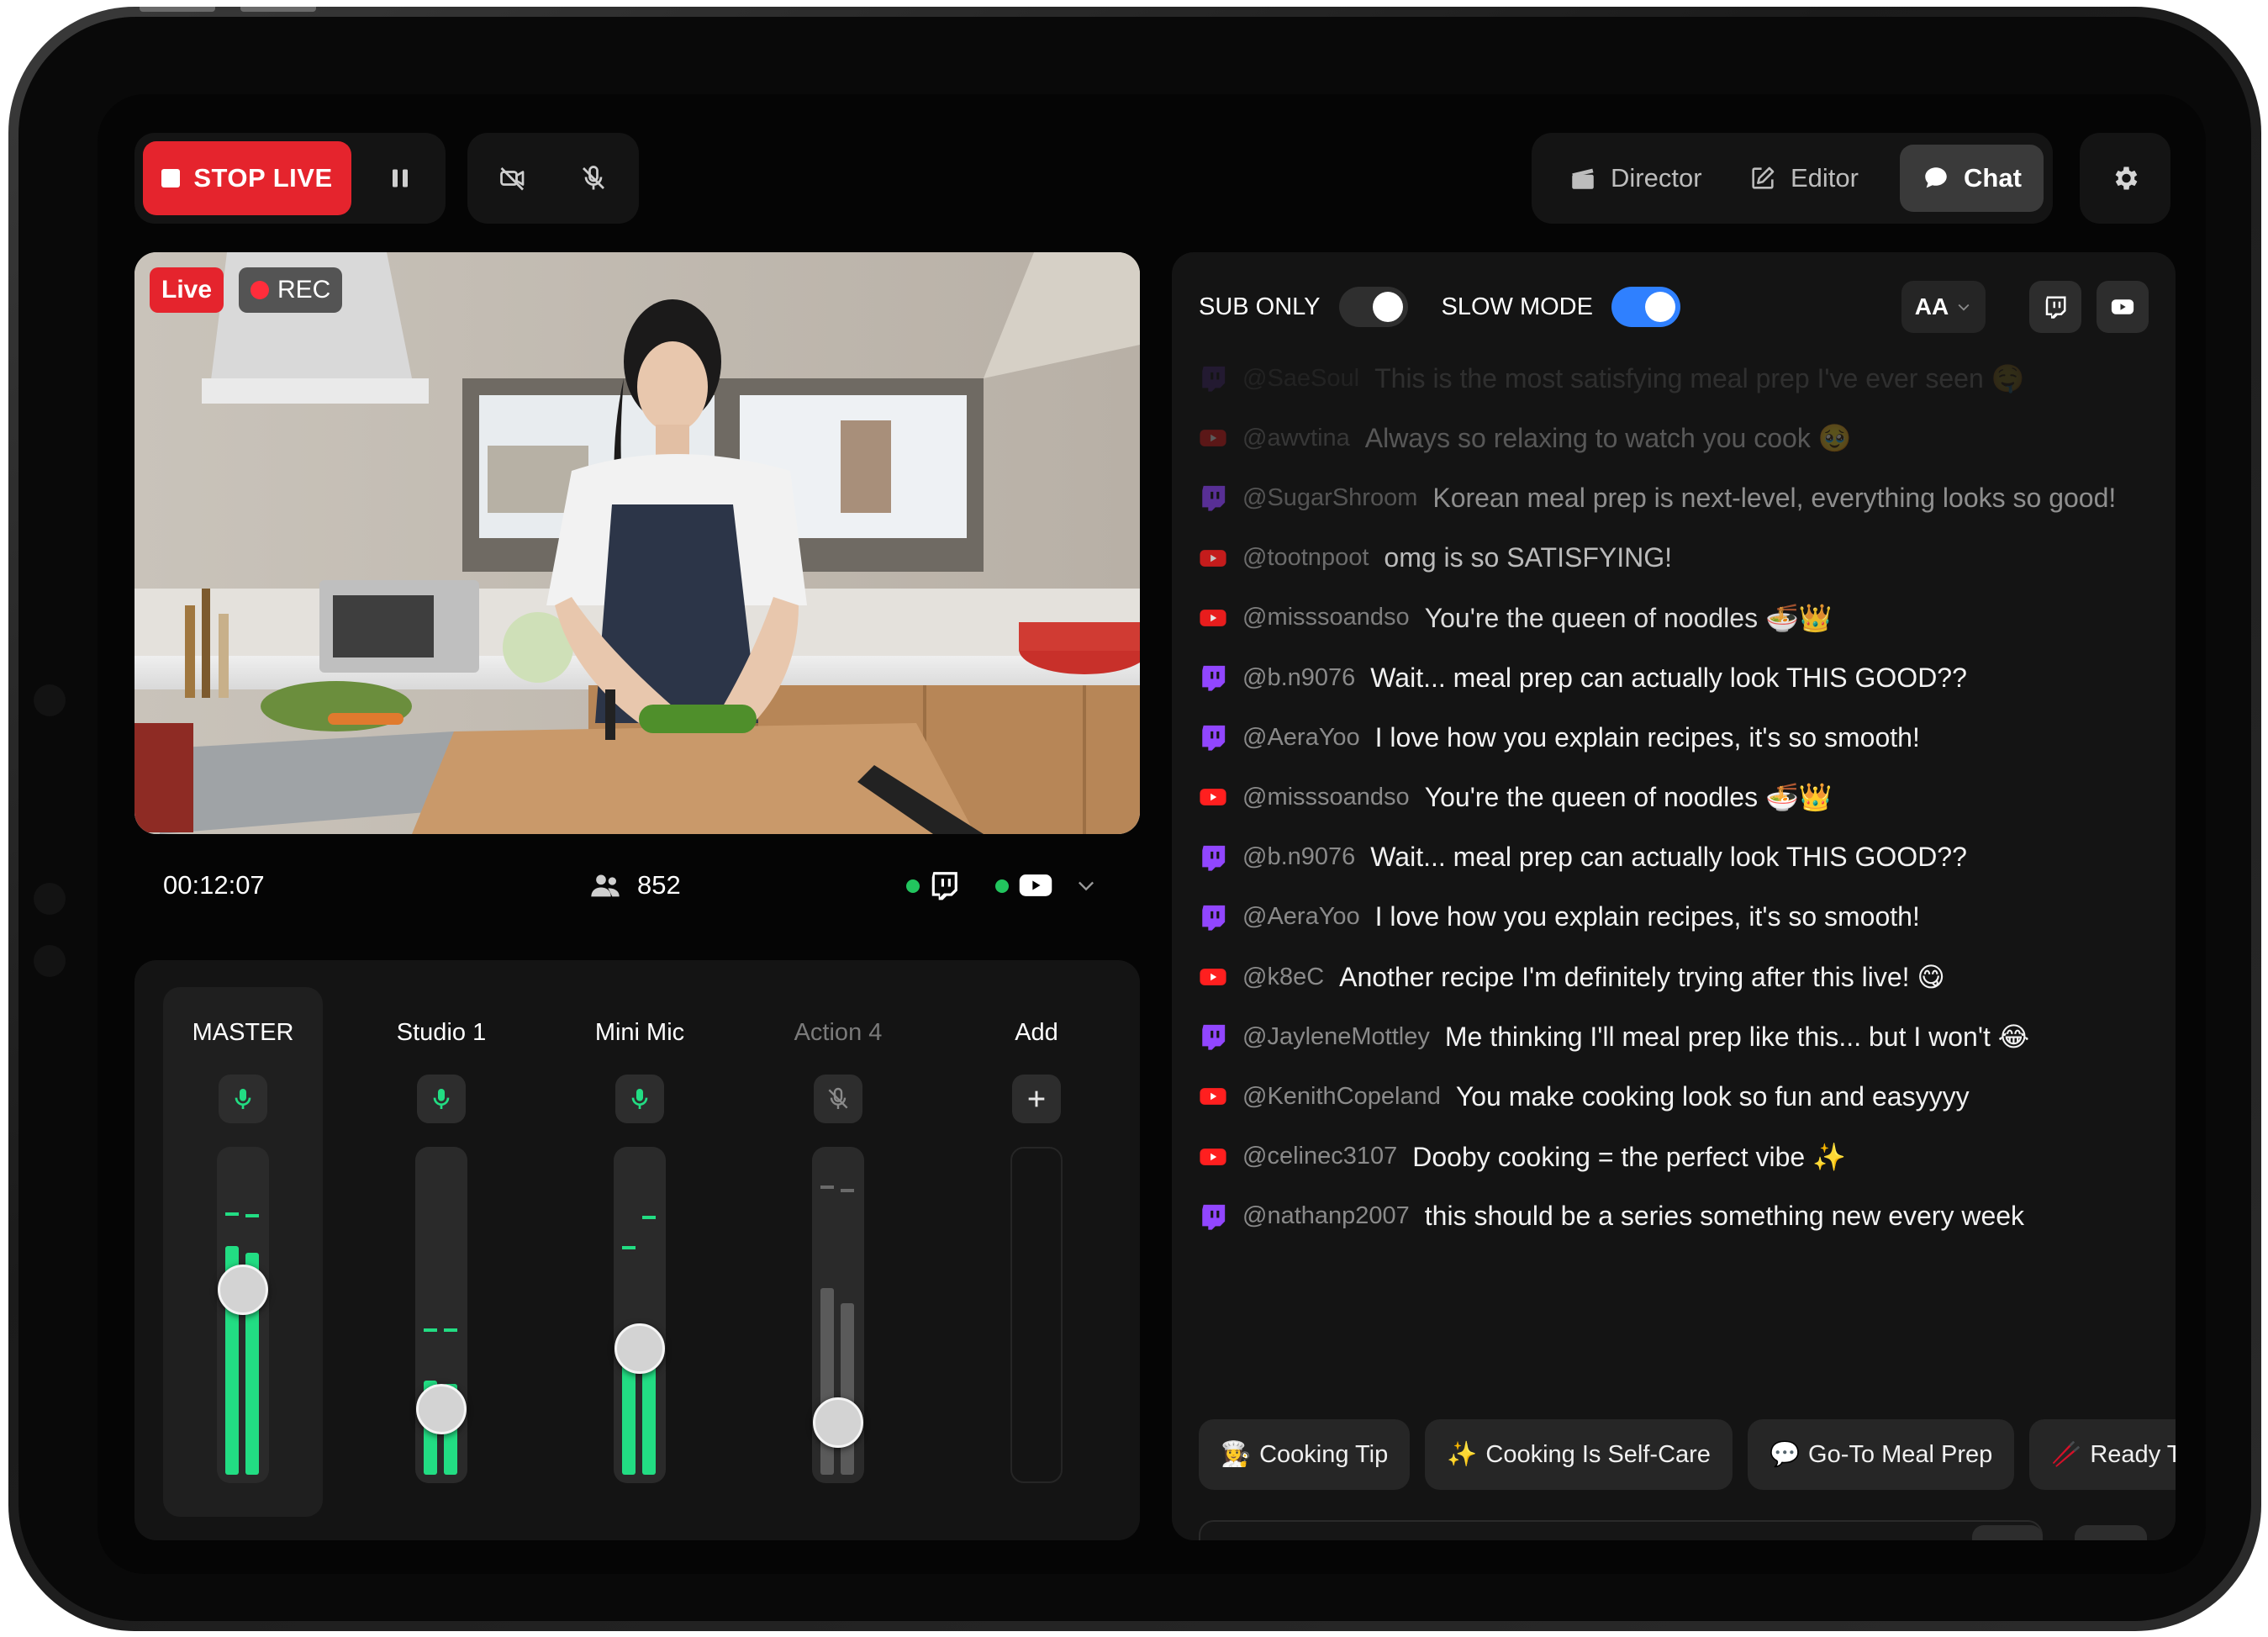 Image resolution: width=2268 pixels, height=1637 pixels. I want to click on channel-master: MASTER, so click(243, 1252).